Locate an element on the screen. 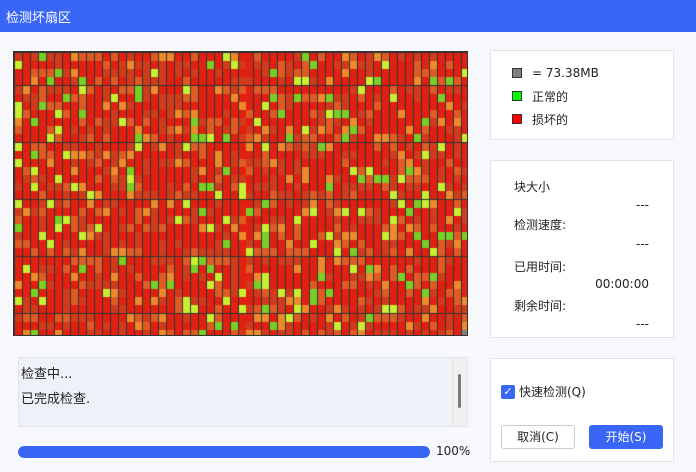  checkmark-icon: ✓ is located at coordinates (508, 391).